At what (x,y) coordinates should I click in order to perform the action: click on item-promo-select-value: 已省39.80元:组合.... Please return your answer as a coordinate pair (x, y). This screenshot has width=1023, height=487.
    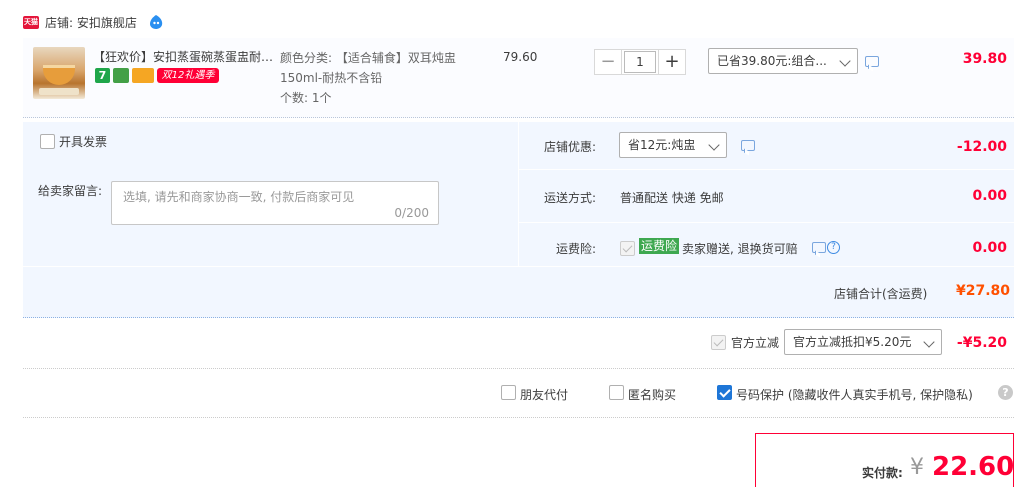
    Looking at the image, I should click on (772, 61).